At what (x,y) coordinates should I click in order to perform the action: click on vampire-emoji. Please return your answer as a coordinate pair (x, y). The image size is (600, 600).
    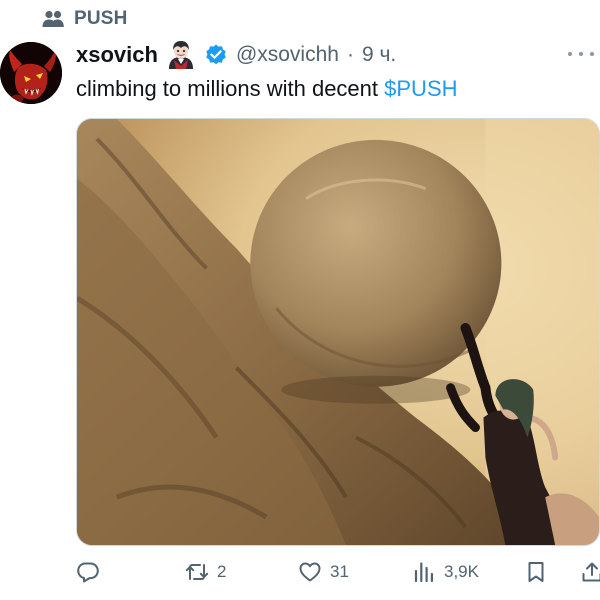
    Looking at the image, I should click on (180, 55).